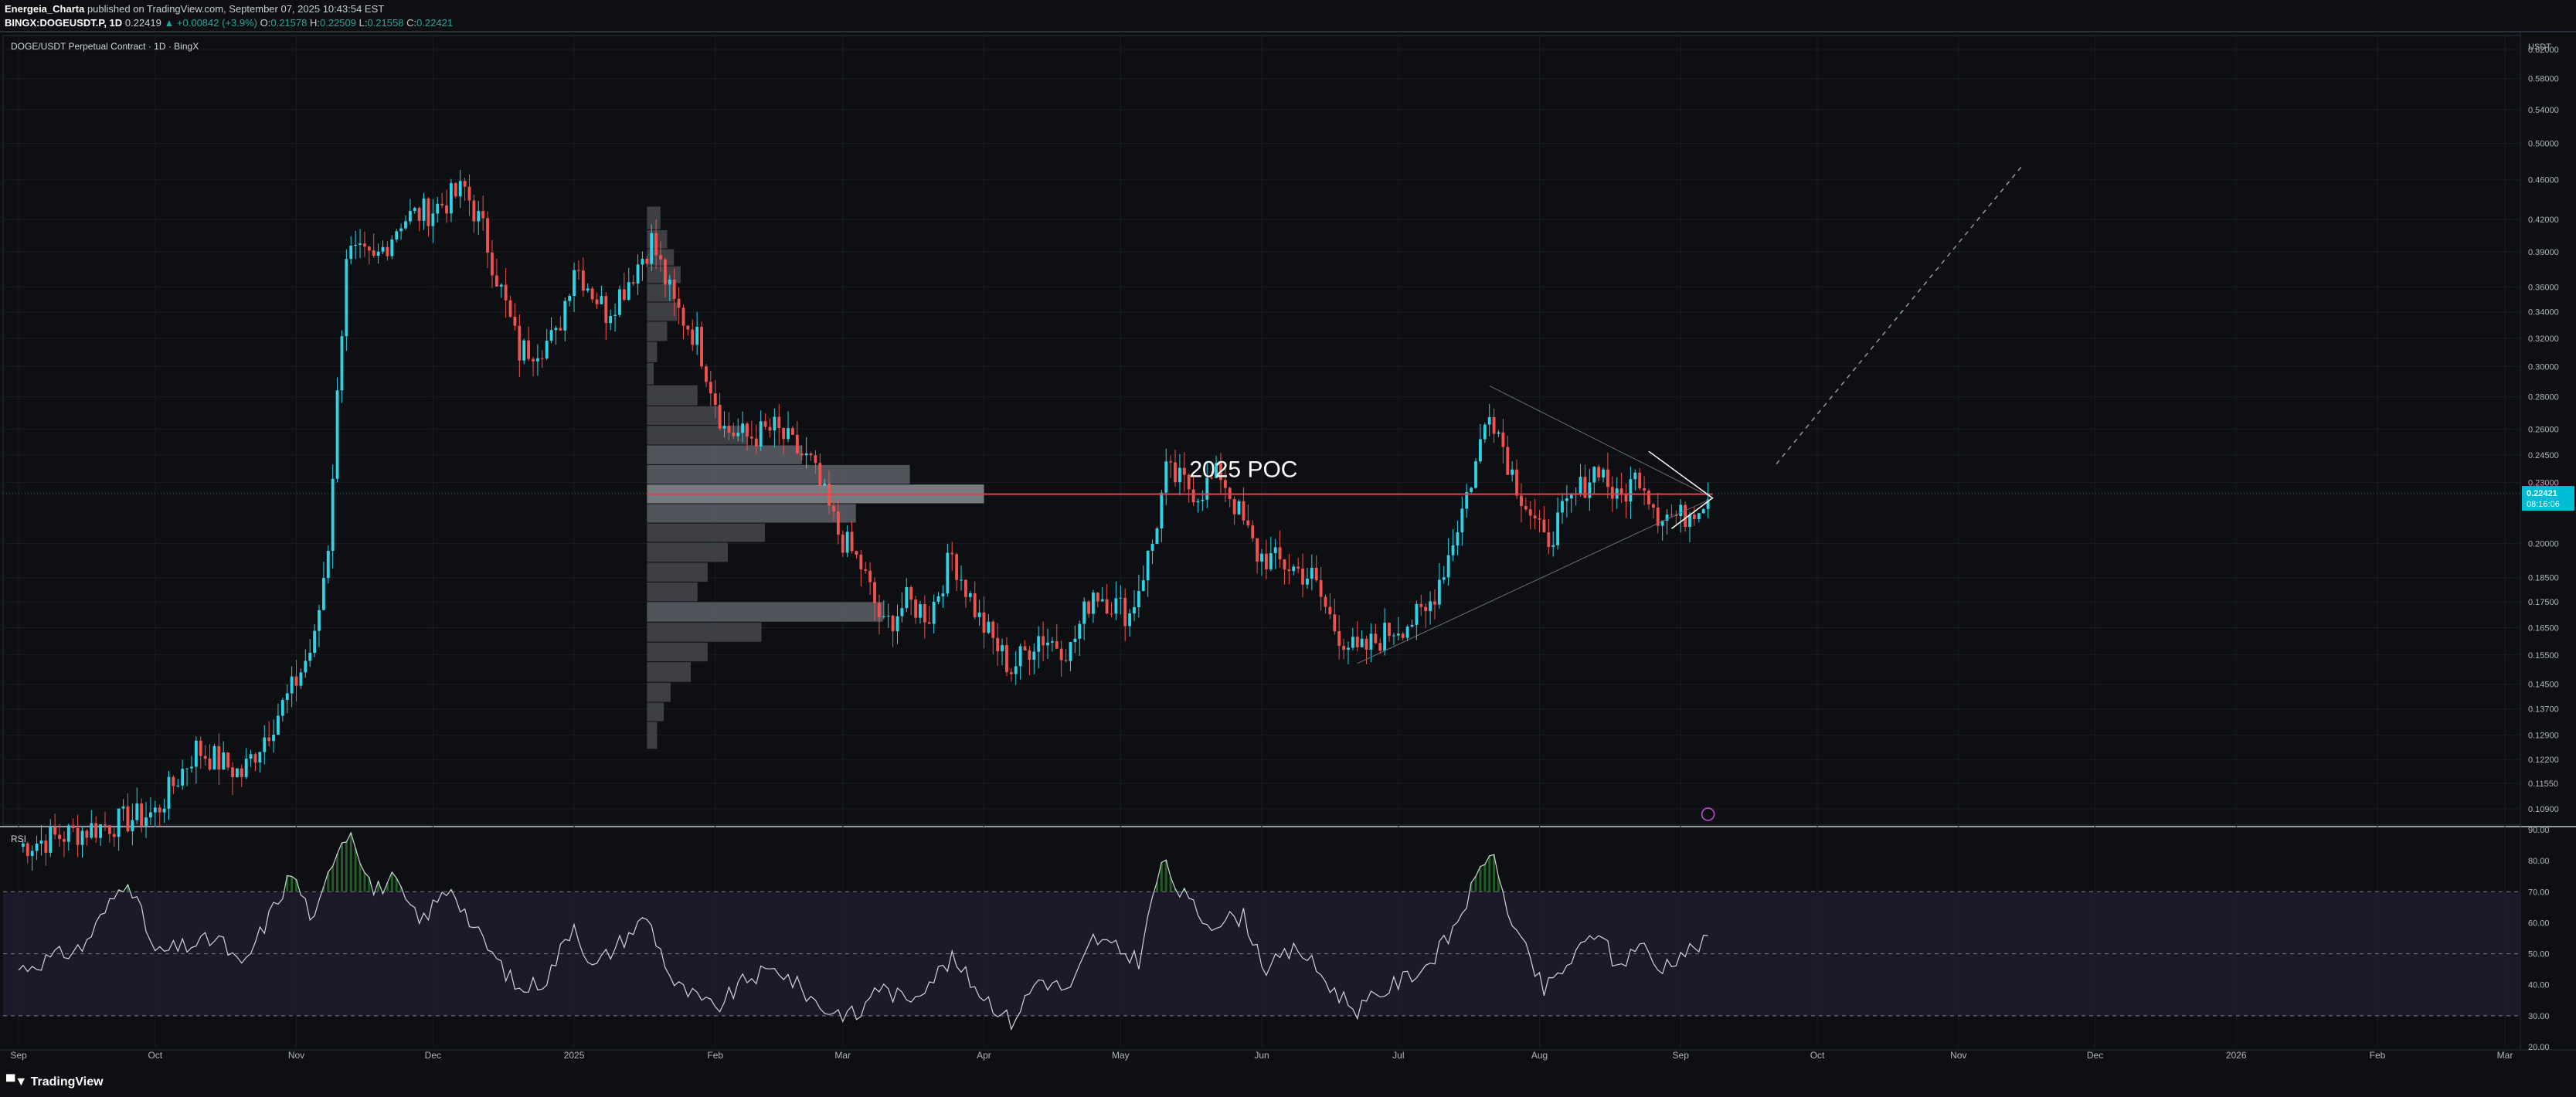 The image size is (2576, 1097). What do you see at coordinates (2543, 287) in the screenshot?
I see `y-tick-label: 0.36000` at bounding box center [2543, 287].